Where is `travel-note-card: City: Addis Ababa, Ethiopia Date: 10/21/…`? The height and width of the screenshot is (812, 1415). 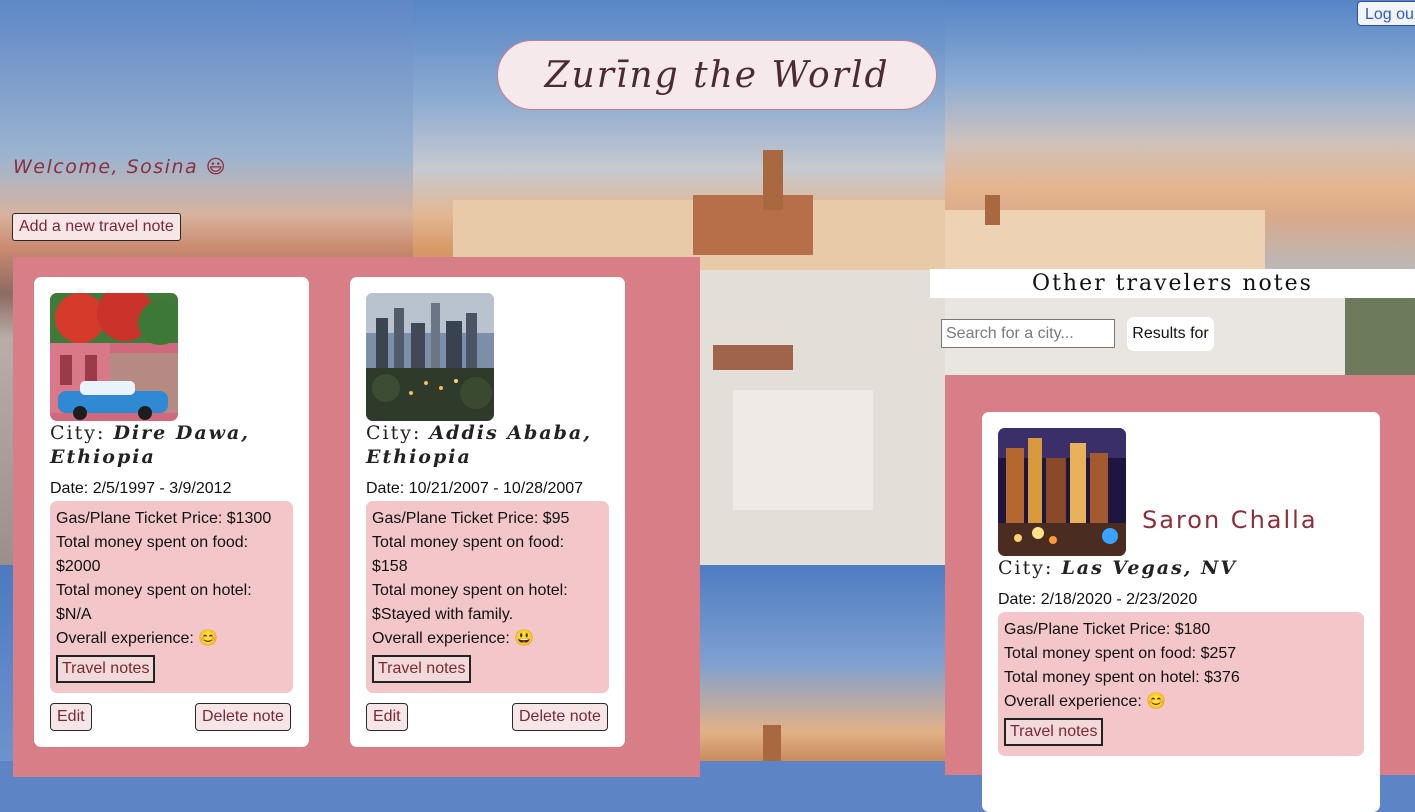
travel-note-card: City: Addis Ababa, Ethiopia Date: 10/21/… is located at coordinates (487, 512).